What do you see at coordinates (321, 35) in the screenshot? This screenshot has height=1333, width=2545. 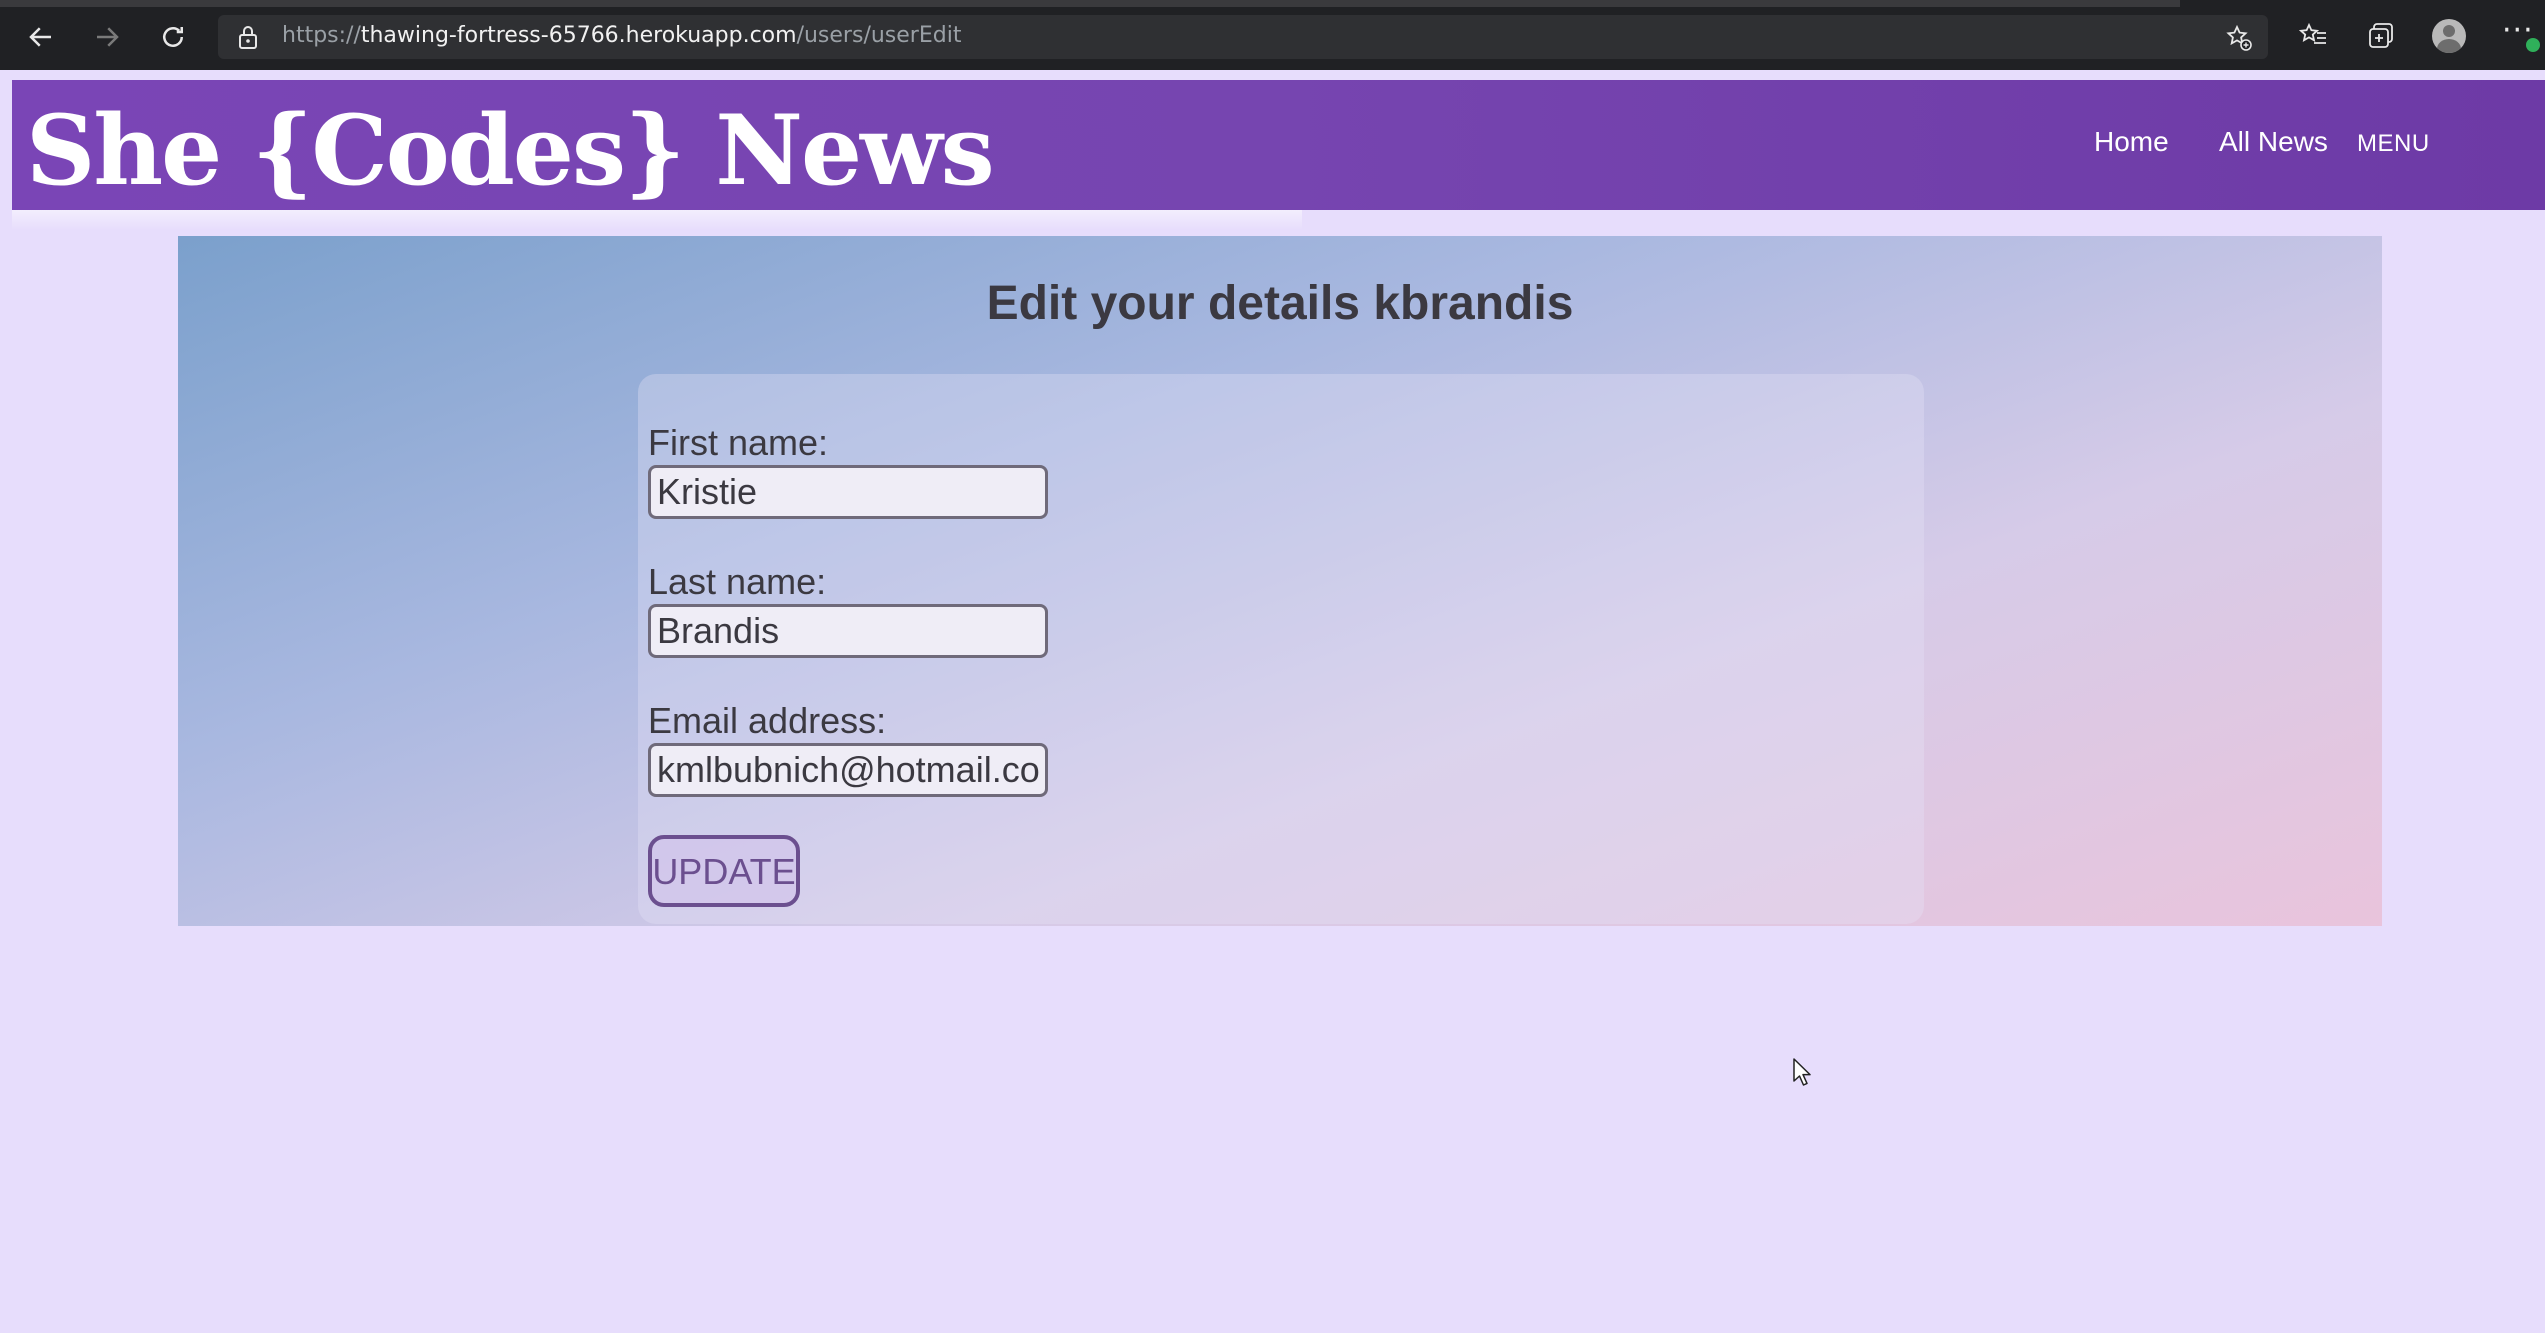 I see `url-scheme: https://` at bounding box center [321, 35].